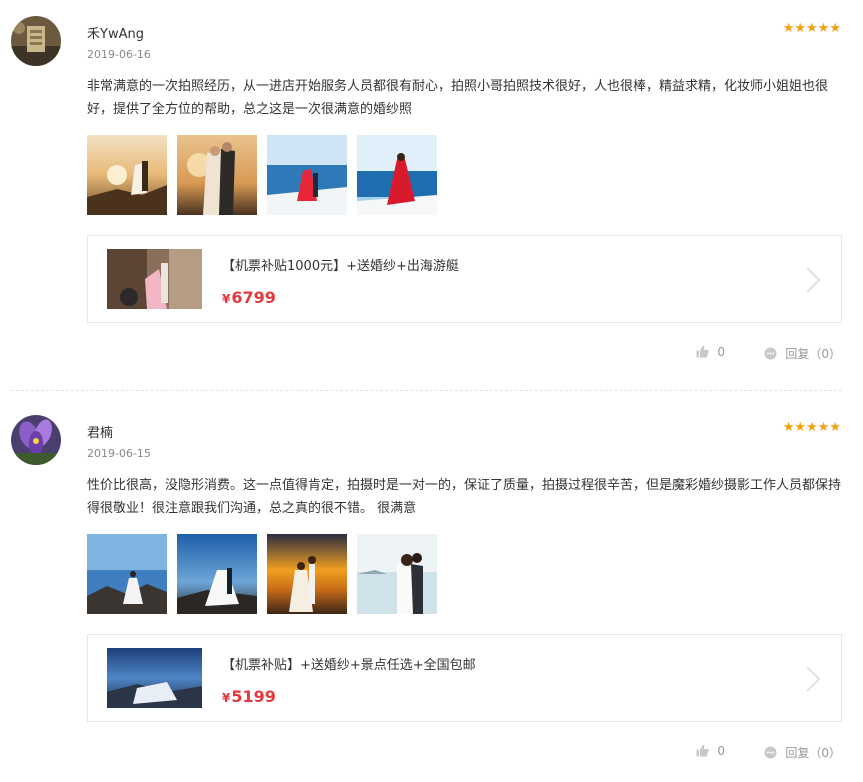 The image size is (863, 782). I want to click on divider, so click(426, 390).